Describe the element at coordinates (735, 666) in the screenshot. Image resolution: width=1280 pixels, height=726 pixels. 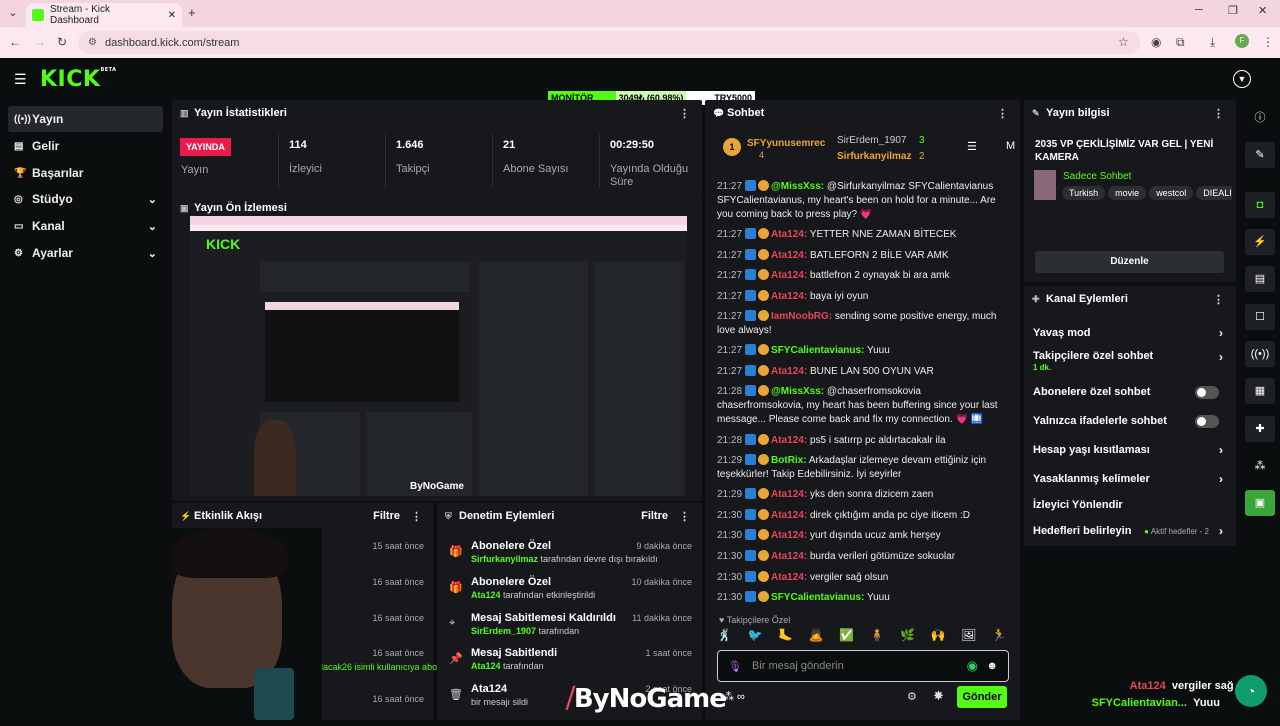
I see `microphone-icon: 🎙` at that location.